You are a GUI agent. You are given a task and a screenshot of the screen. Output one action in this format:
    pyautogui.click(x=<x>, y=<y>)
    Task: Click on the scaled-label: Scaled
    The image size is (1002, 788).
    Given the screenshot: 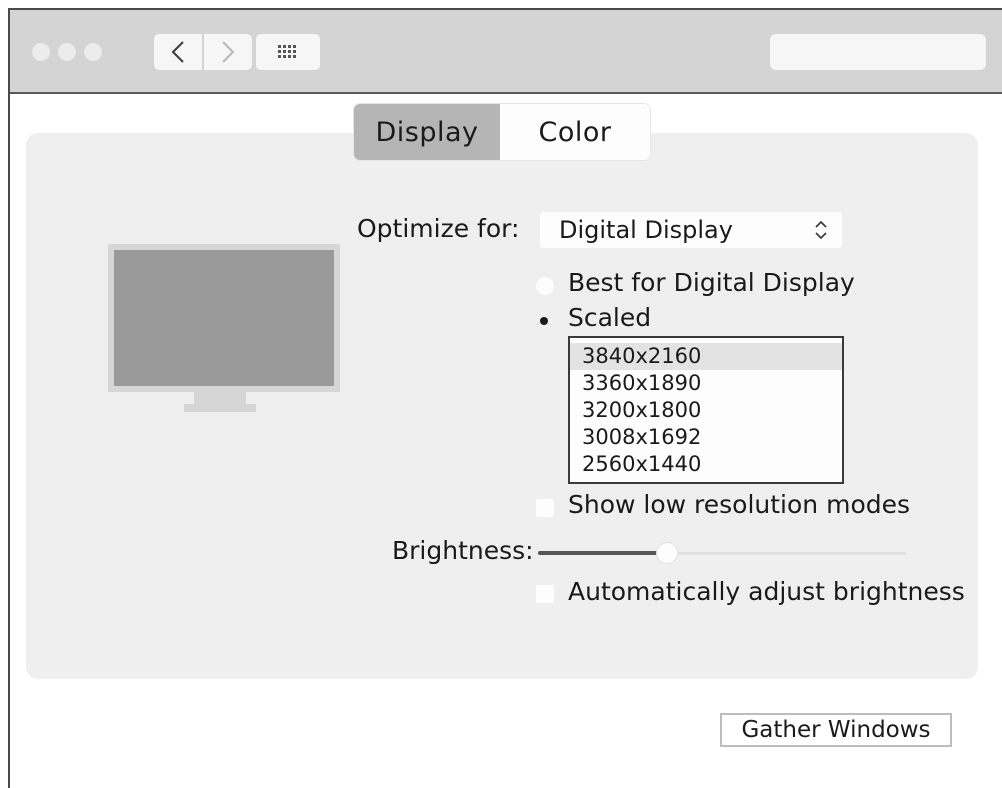 What is the action you would take?
    pyautogui.click(x=610, y=317)
    